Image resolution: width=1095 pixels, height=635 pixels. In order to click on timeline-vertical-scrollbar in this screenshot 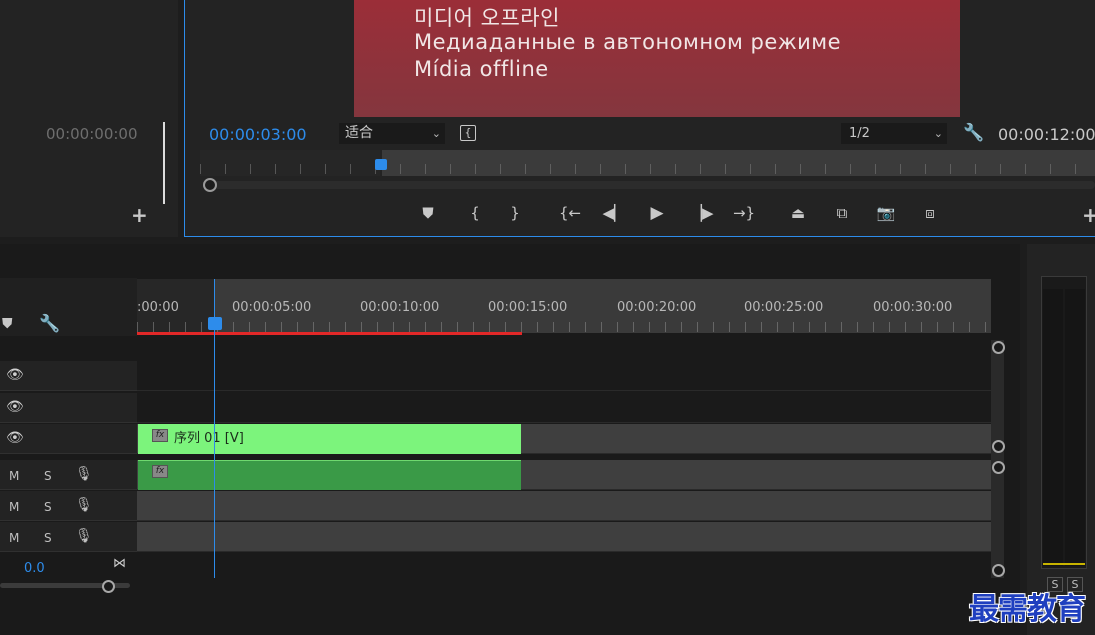, I will do `click(997, 459)`.